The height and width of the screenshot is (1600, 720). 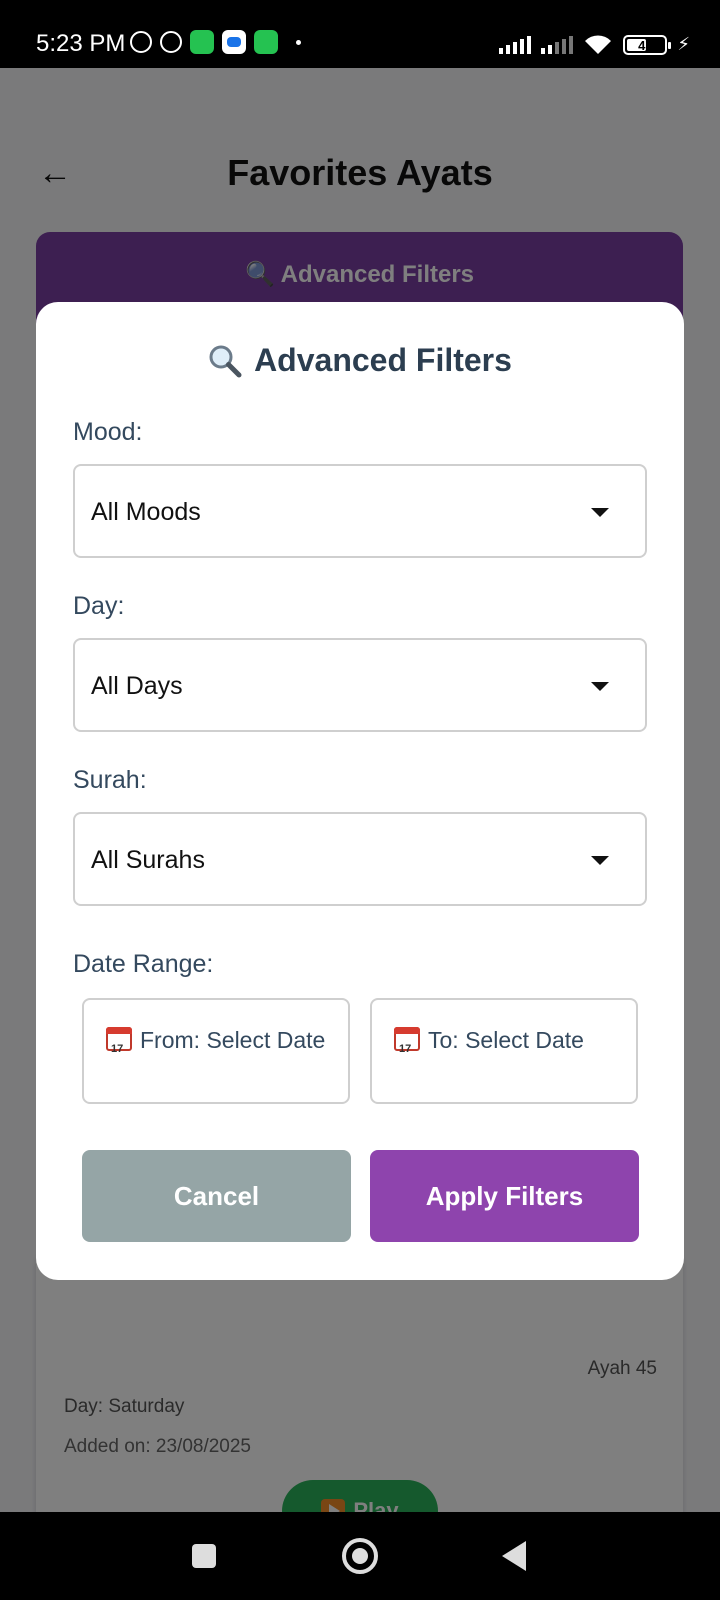 I want to click on signal-icon, so click(x=515, y=44).